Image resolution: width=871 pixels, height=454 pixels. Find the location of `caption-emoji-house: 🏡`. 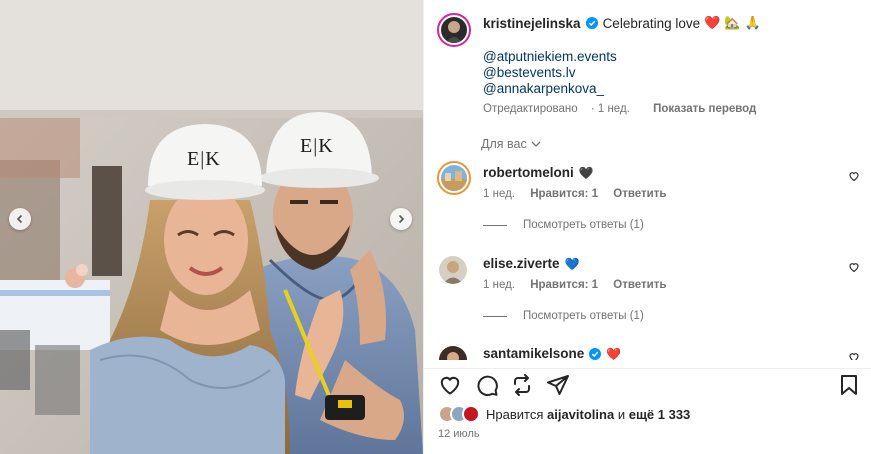

caption-emoji-house: 🏡 is located at coordinates (732, 22).